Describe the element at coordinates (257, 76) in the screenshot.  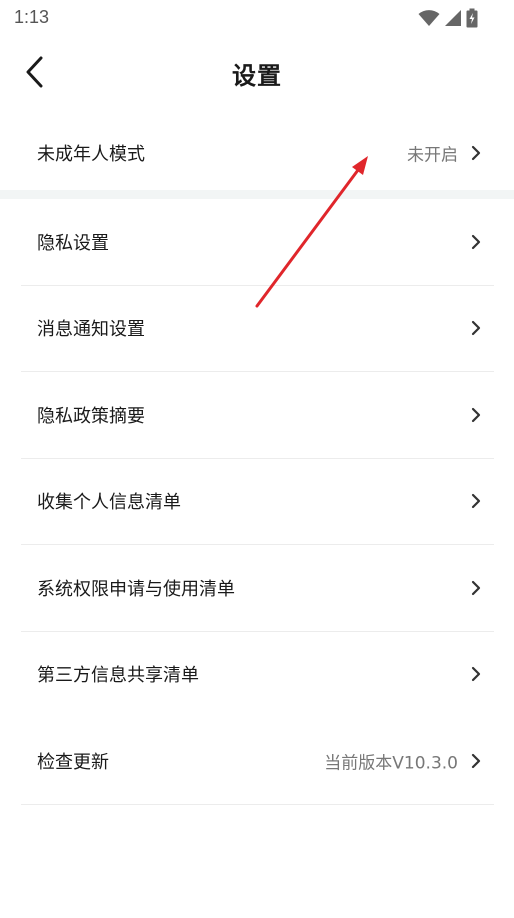
I see `page-title: 设置` at that location.